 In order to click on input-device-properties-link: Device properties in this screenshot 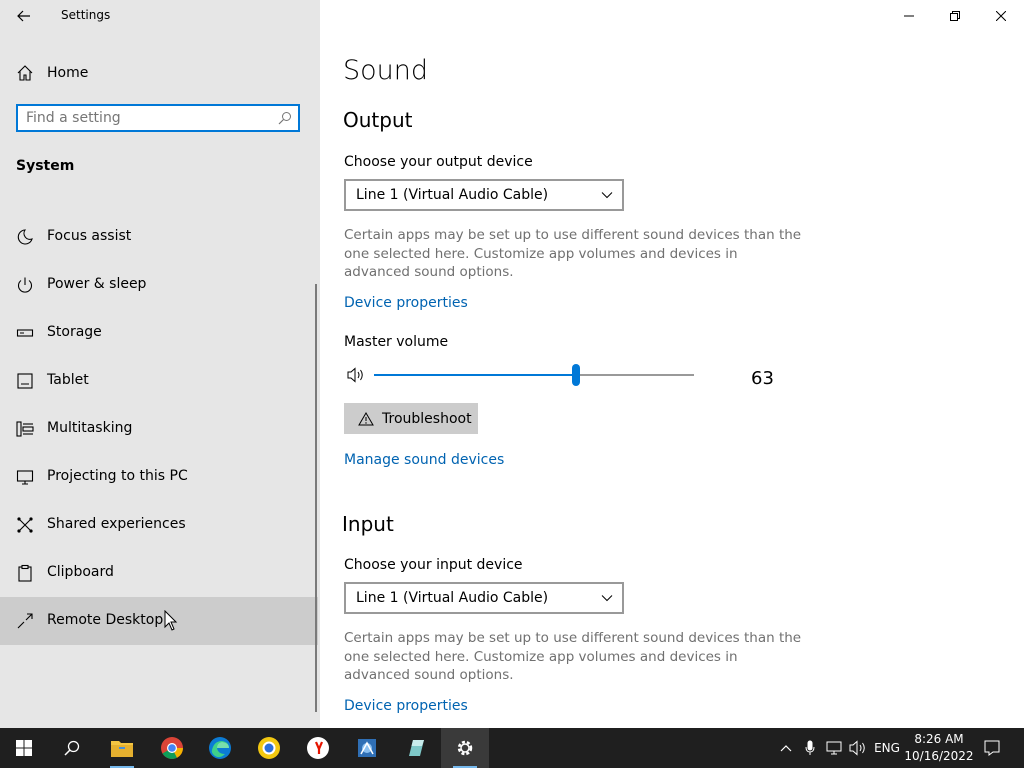, I will do `click(406, 706)`.